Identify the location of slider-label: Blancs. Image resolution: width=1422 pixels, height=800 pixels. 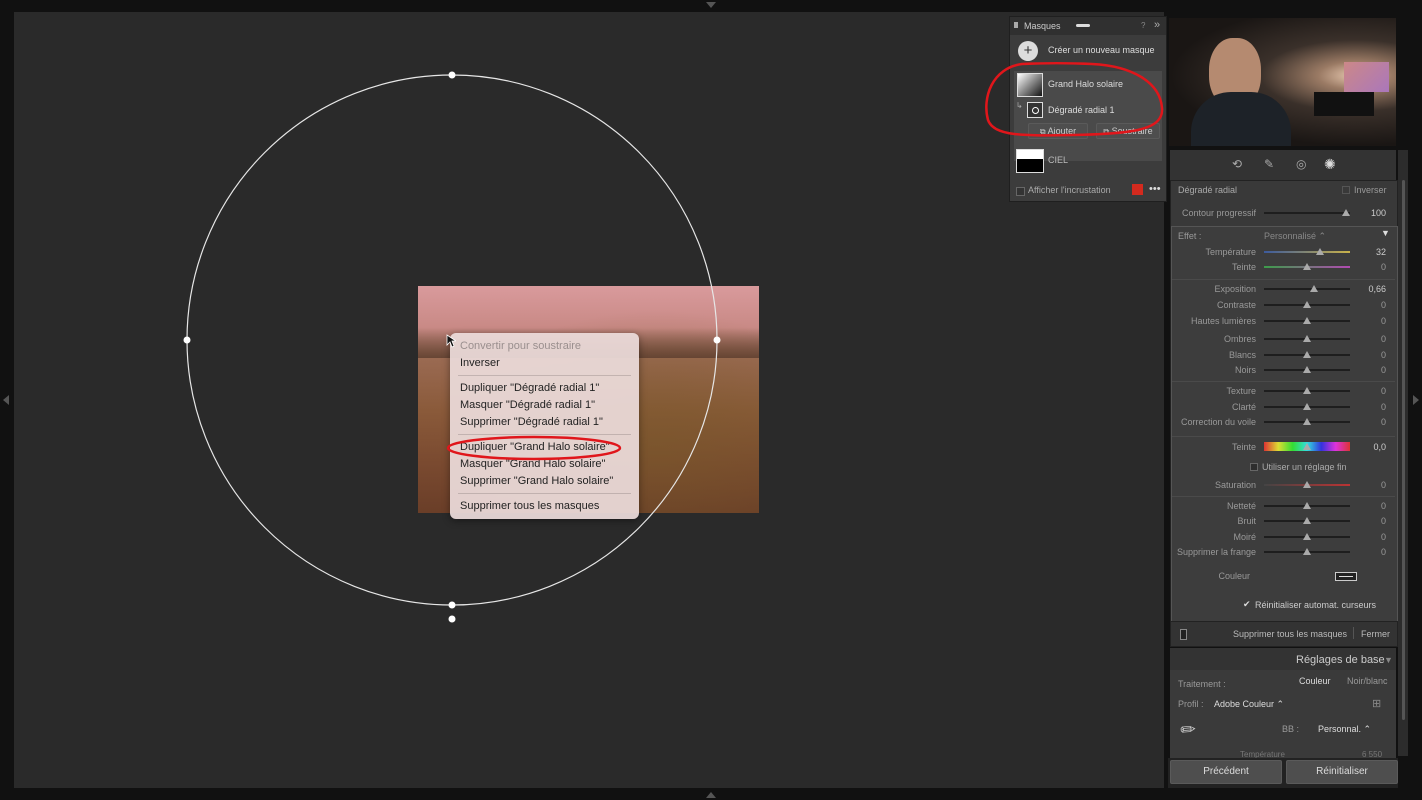
(1242, 355).